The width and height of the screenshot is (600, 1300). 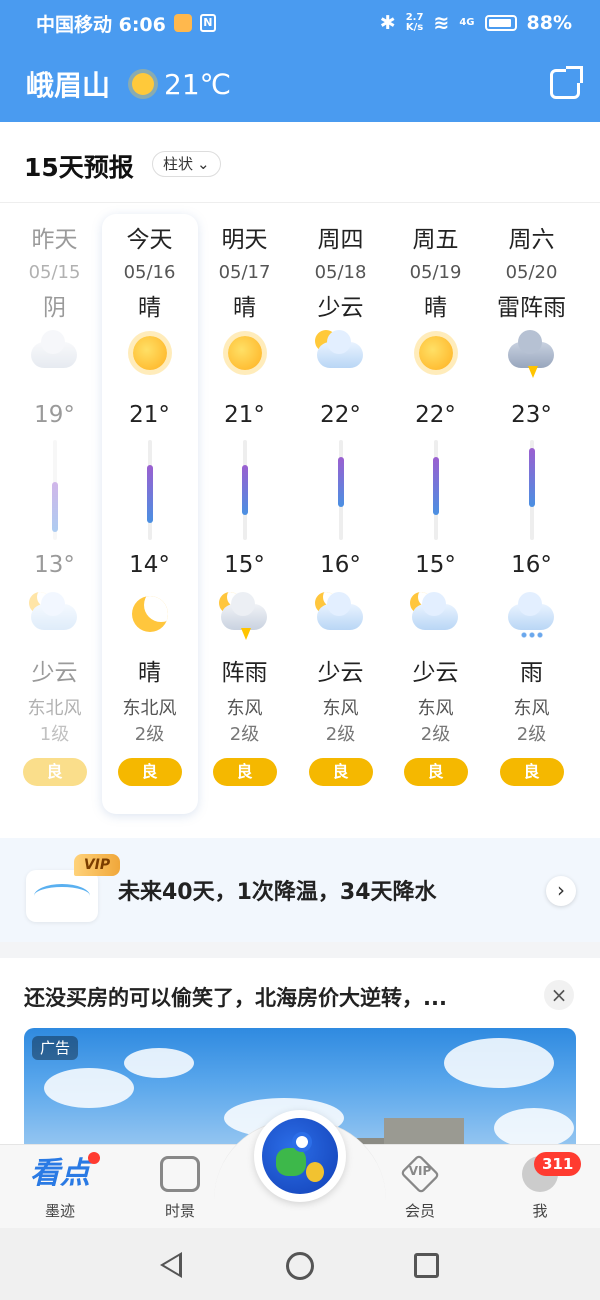 I want to click on forecast-day-column: 周五 05/19 晴 22° 15° 少云 东风 2级良, so click(x=435, y=504).